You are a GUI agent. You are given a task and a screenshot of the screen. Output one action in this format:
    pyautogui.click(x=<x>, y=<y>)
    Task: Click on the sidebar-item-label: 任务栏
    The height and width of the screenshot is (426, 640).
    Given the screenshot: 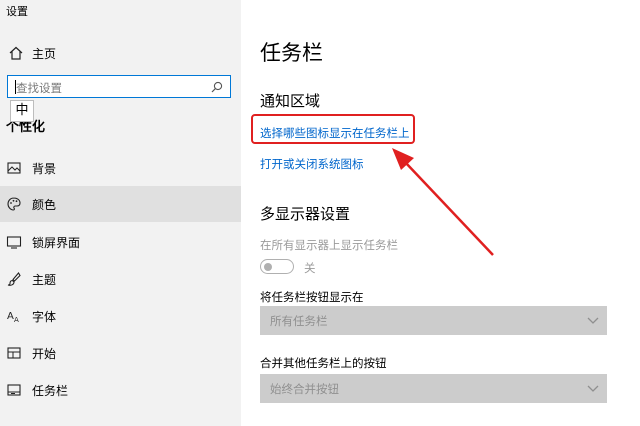 What is the action you would take?
    pyautogui.click(x=50, y=390)
    